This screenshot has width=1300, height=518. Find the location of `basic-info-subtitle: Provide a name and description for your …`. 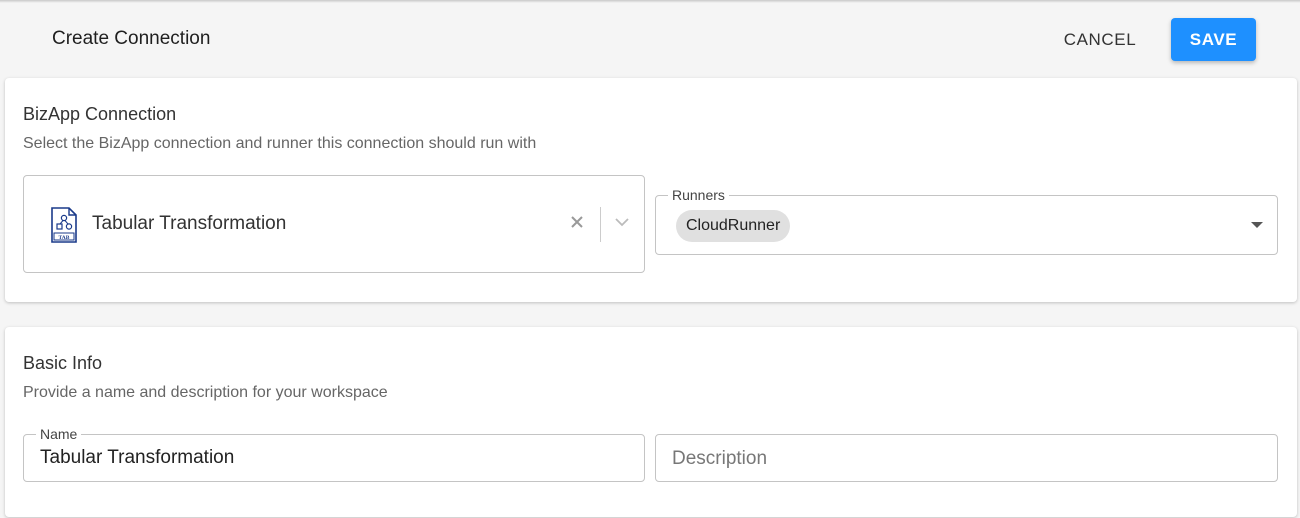

basic-info-subtitle: Provide a name and description for your … is located at coordinates (205, 392).